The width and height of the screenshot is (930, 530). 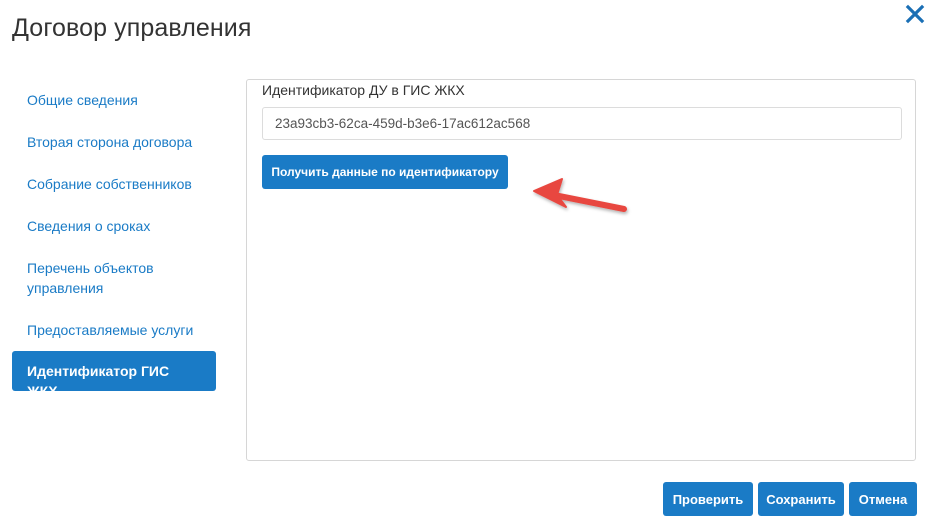 I want to click on fetch-by-id-button: Получить данные по идентификатору, so click(x=385, y=172).